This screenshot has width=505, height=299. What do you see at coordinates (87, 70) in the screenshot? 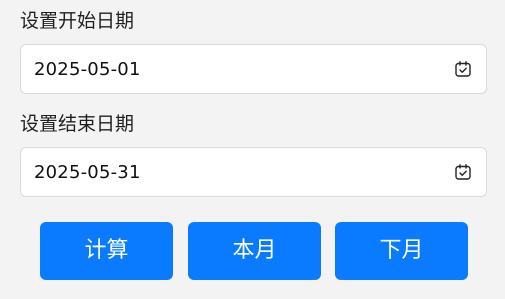
I see `start-date-value: 2025-05-01` at bounding box center [87, 70].